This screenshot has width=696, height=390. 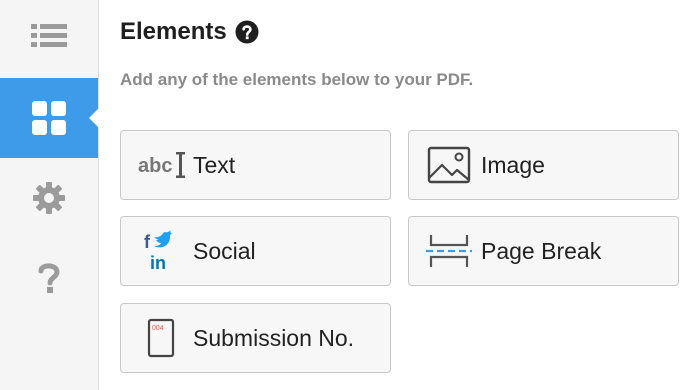 I want to click on element-text-label: Text, so click(x=214, y=164).